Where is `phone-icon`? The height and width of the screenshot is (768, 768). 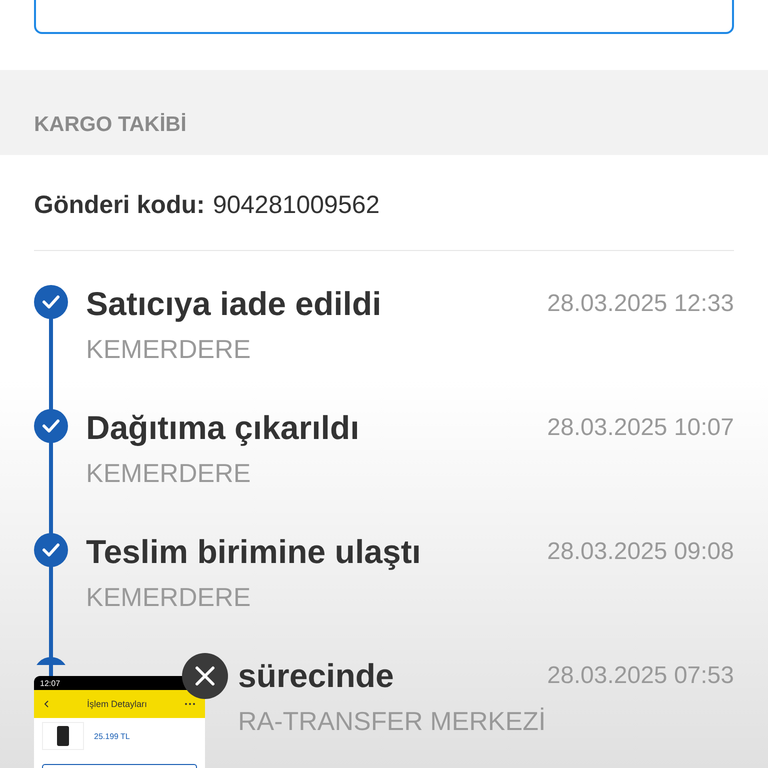
phone-icon is located at coordinates (63, 736).